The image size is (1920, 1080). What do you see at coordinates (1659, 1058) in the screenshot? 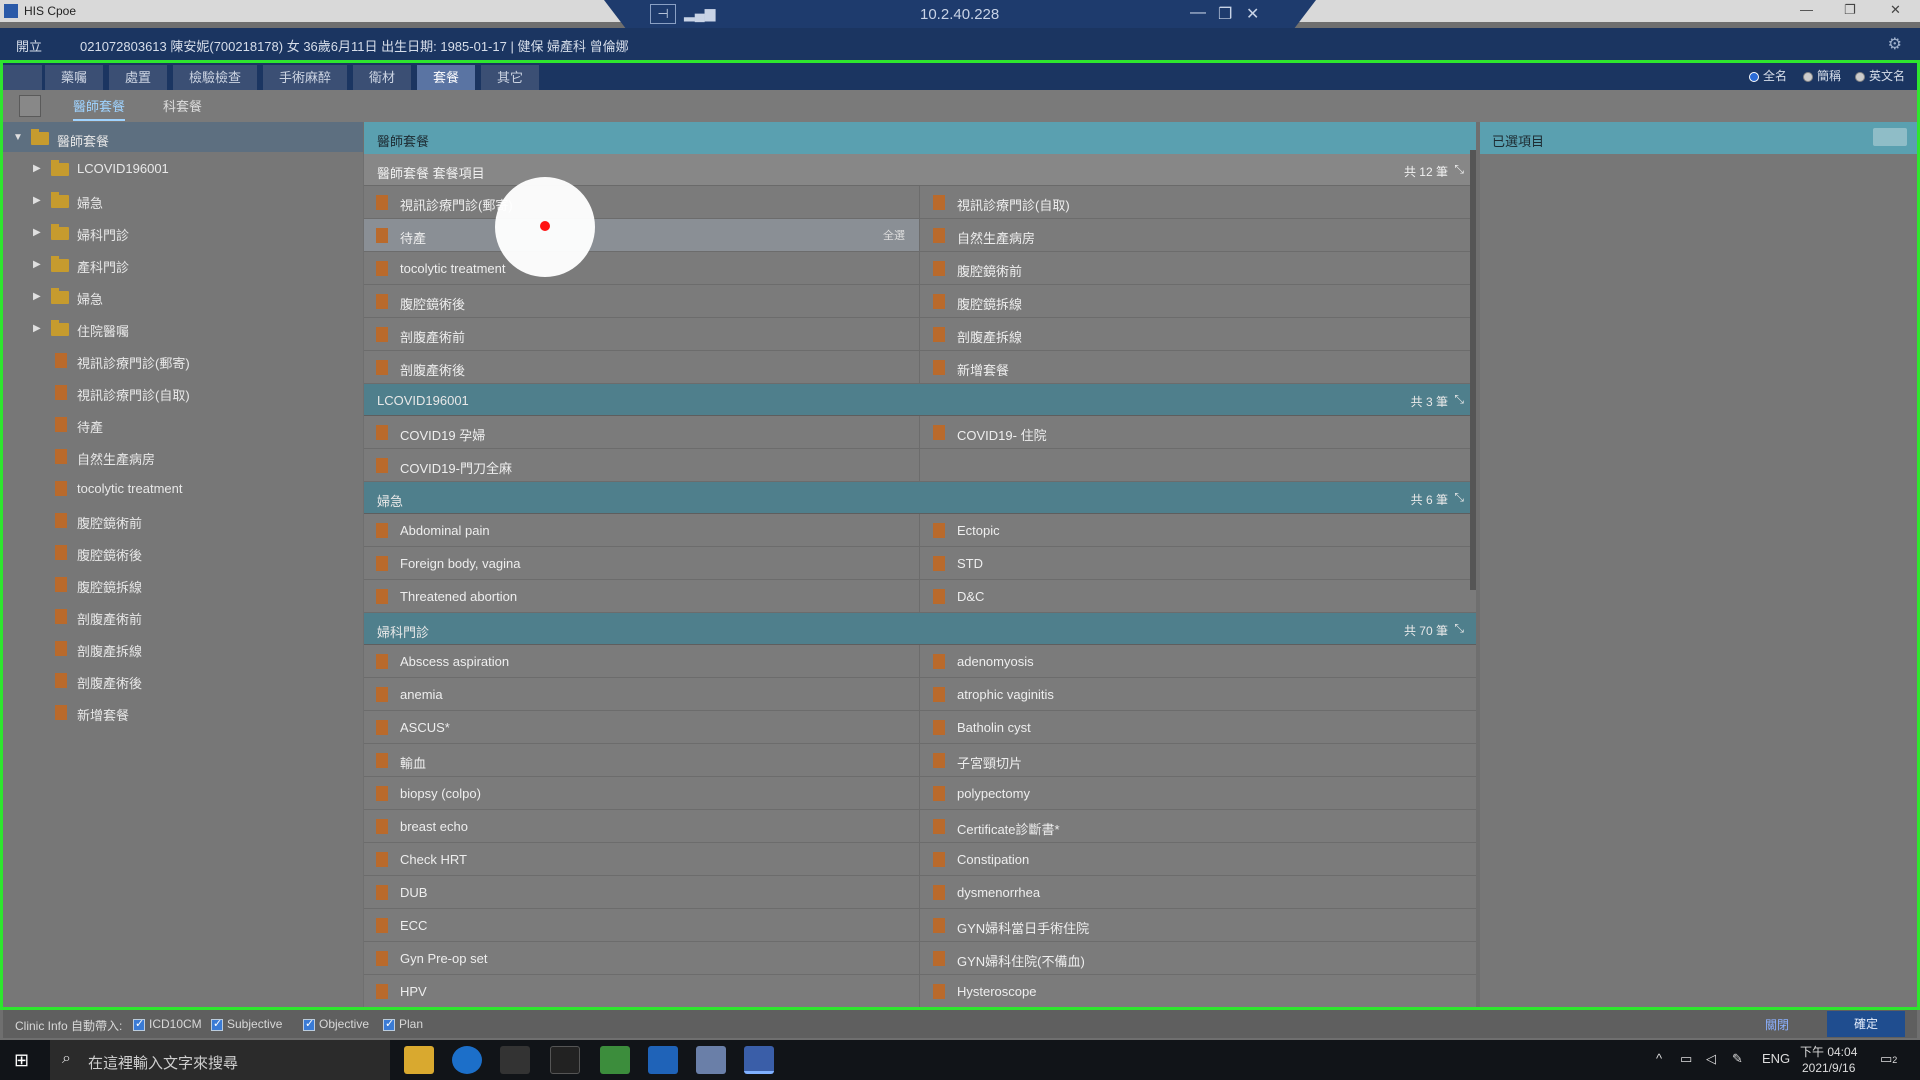
I see `tray-up-icon: ^` at bounding box center [1659, 1058].